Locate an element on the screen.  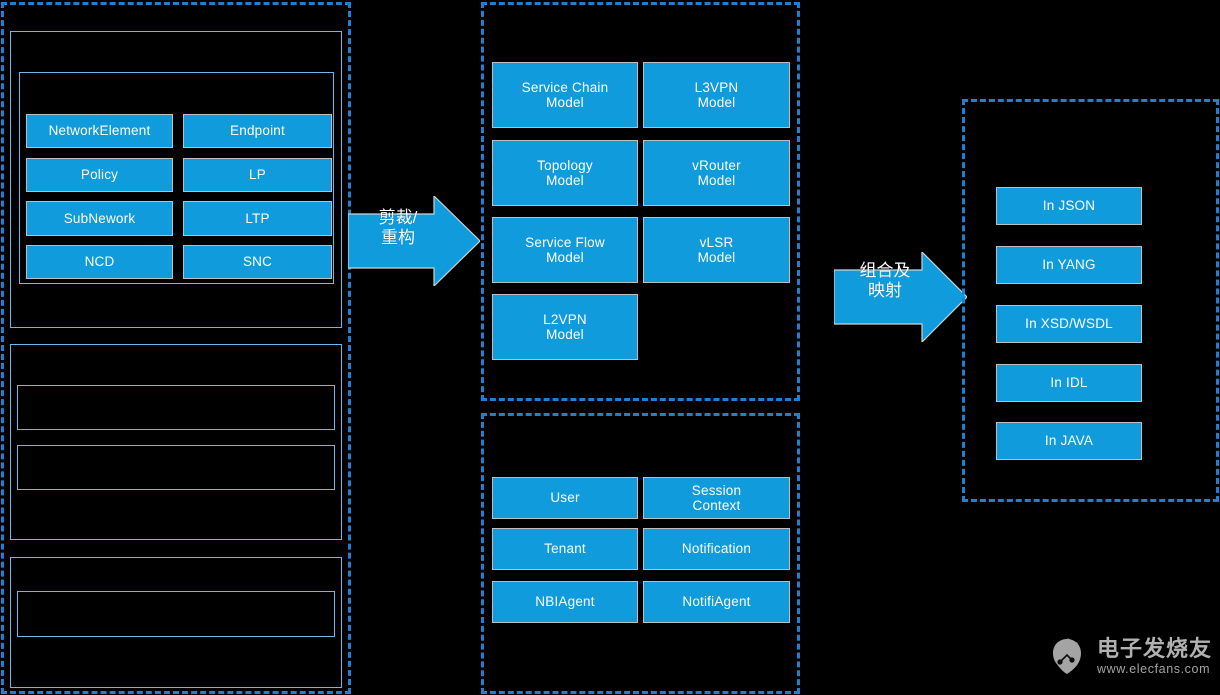
arrow-compose-map is located at coordinates (900, 297).